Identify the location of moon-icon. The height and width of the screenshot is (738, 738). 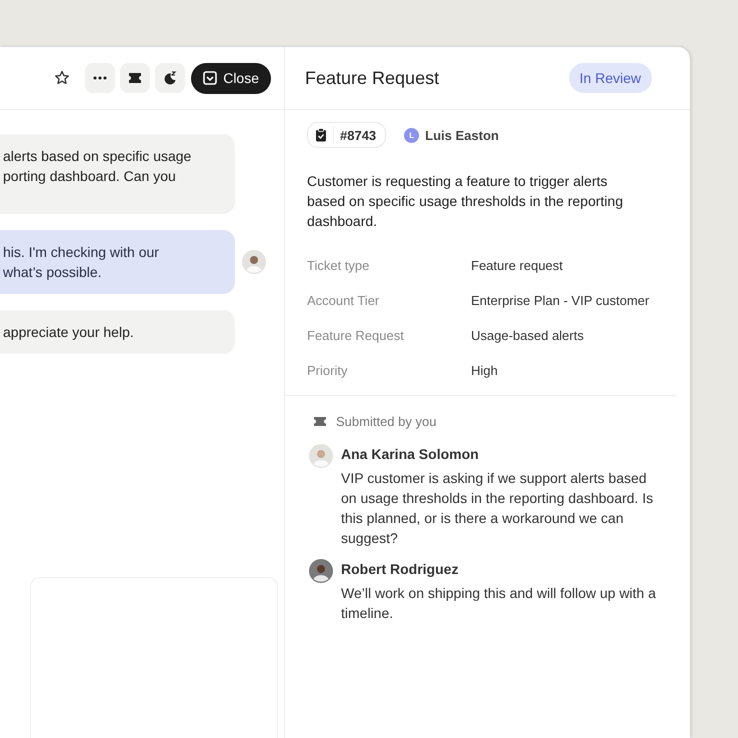
(170, 78).